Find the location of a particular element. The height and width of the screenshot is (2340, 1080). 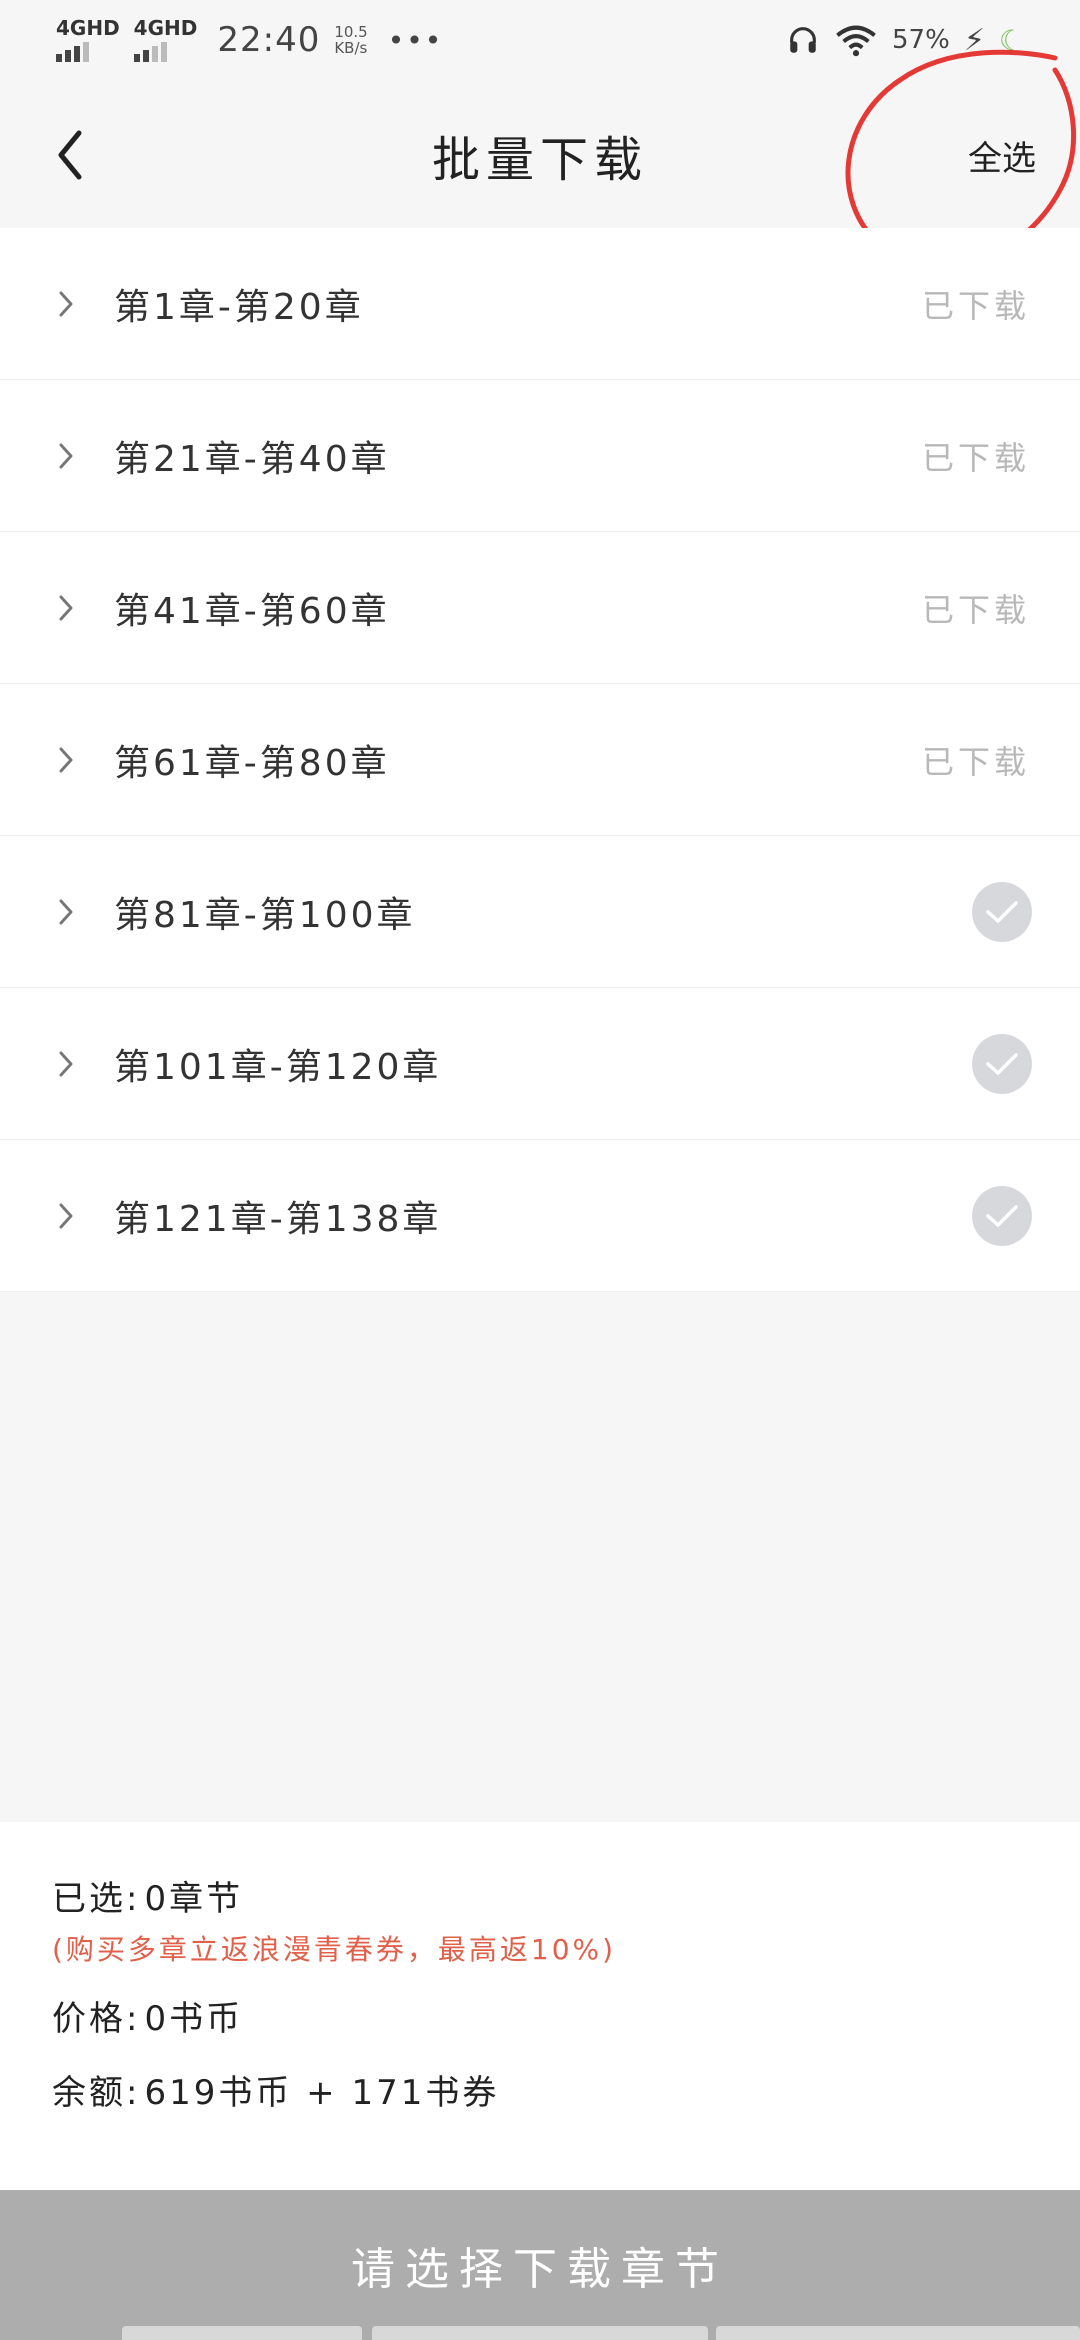

chapter-range-label: 第21章-第40章 is located at coordinates (252, 459).